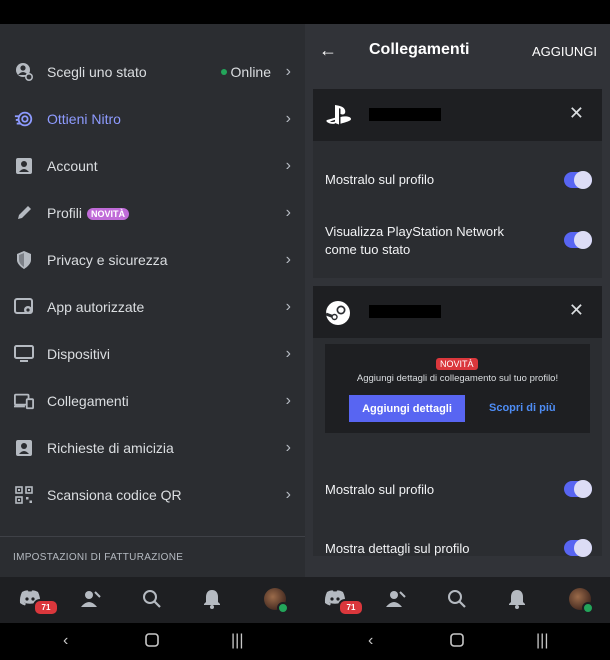  I want to click on menu-item-devices: Dispositivi ›, so click(152, 353).